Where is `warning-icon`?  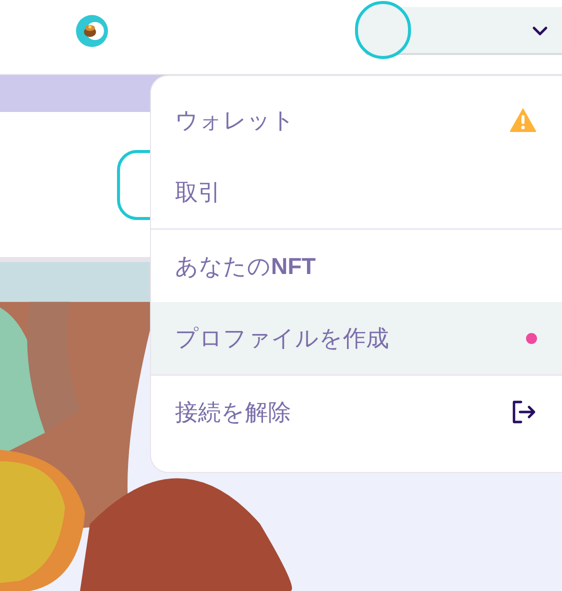 warning-icon is located at coordinates (523, 120).